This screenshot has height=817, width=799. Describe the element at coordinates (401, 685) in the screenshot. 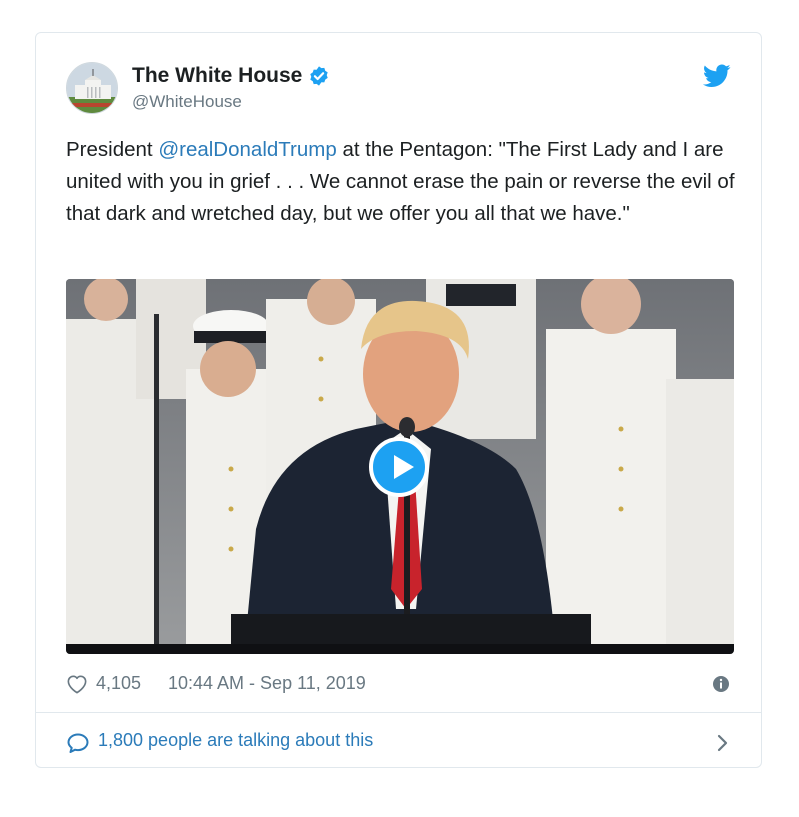

I see `tweet-meta: 4,105 10:44 AM - Sep 11, 2019` at that location.